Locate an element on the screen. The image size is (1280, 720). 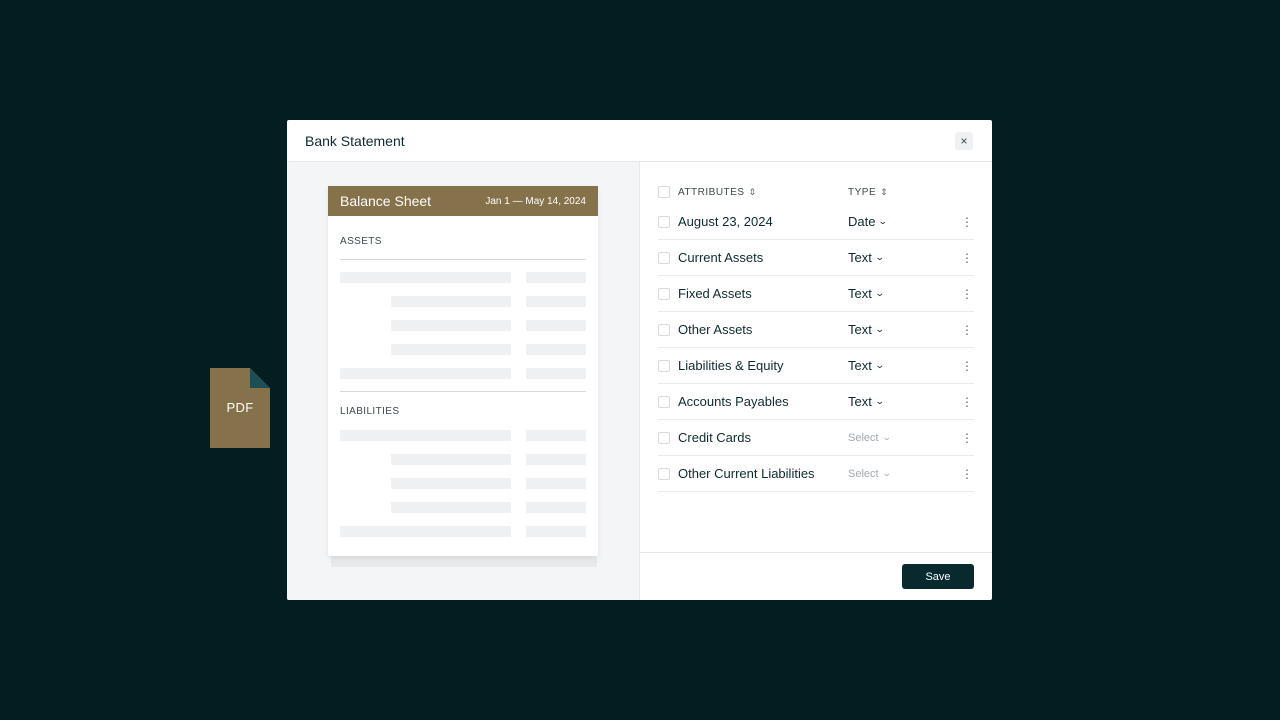
table-row: Credit Cards Select ⌄ ⋮ is located at coordinates (816, 438).